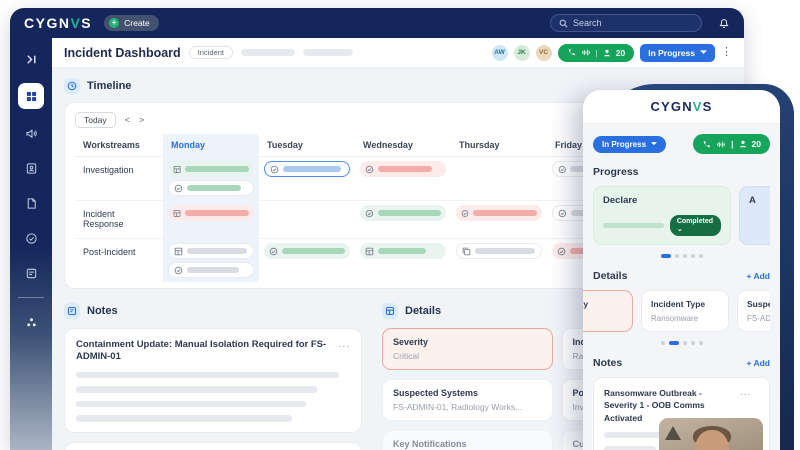 Image resolution: width=800 pixels, height=450 pixels. What do you see at coordinates (707, 143) in the screenshot?
I see `phone-icon` at bounding box center [707, 143].